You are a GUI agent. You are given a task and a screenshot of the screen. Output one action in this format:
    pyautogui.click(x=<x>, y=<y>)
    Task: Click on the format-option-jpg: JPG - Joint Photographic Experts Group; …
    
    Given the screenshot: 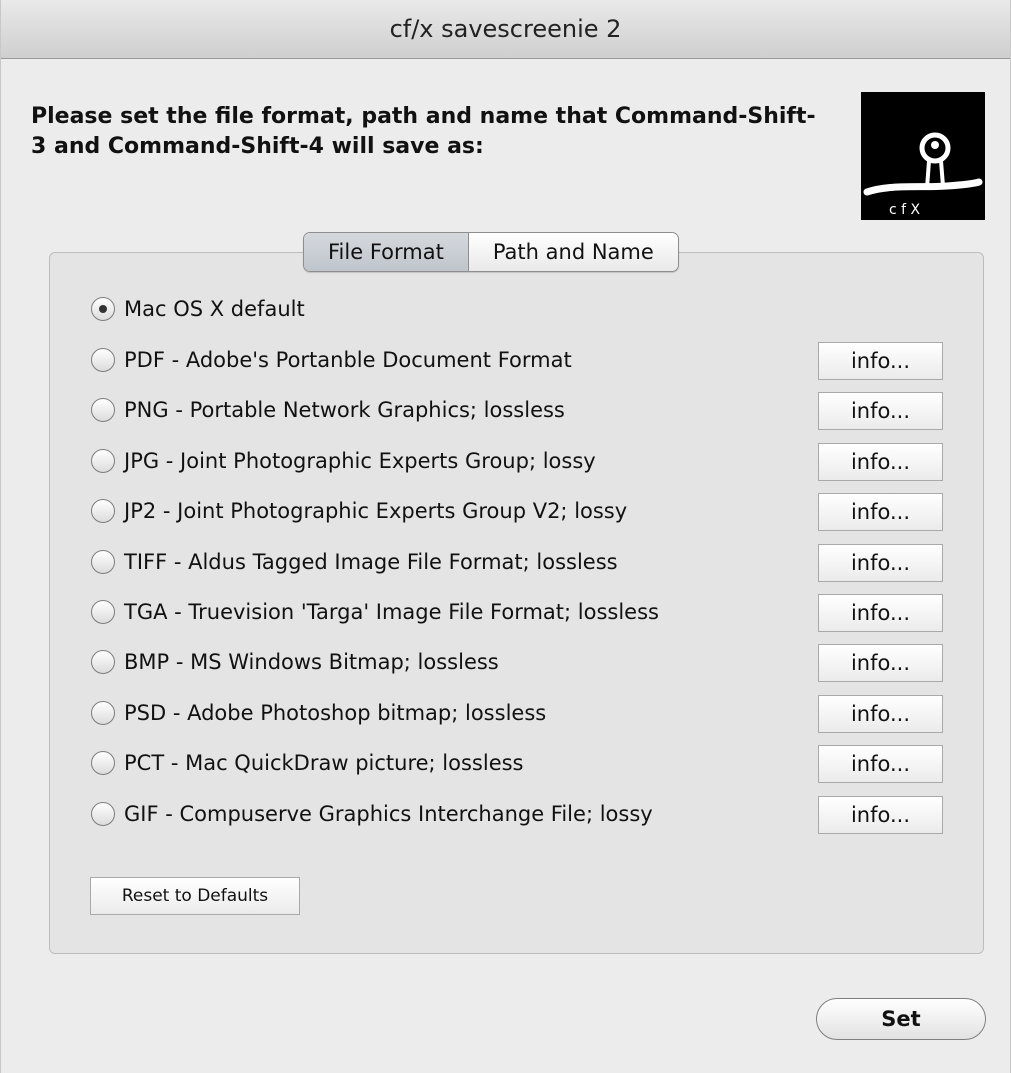 What is the action you would take?
    pyautogui.click(x=521, y=461)
    